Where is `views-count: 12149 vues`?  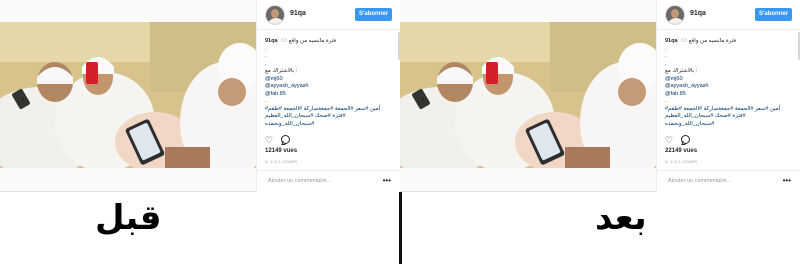 views-count: 12149 vues is located at coordinates (281, 151).